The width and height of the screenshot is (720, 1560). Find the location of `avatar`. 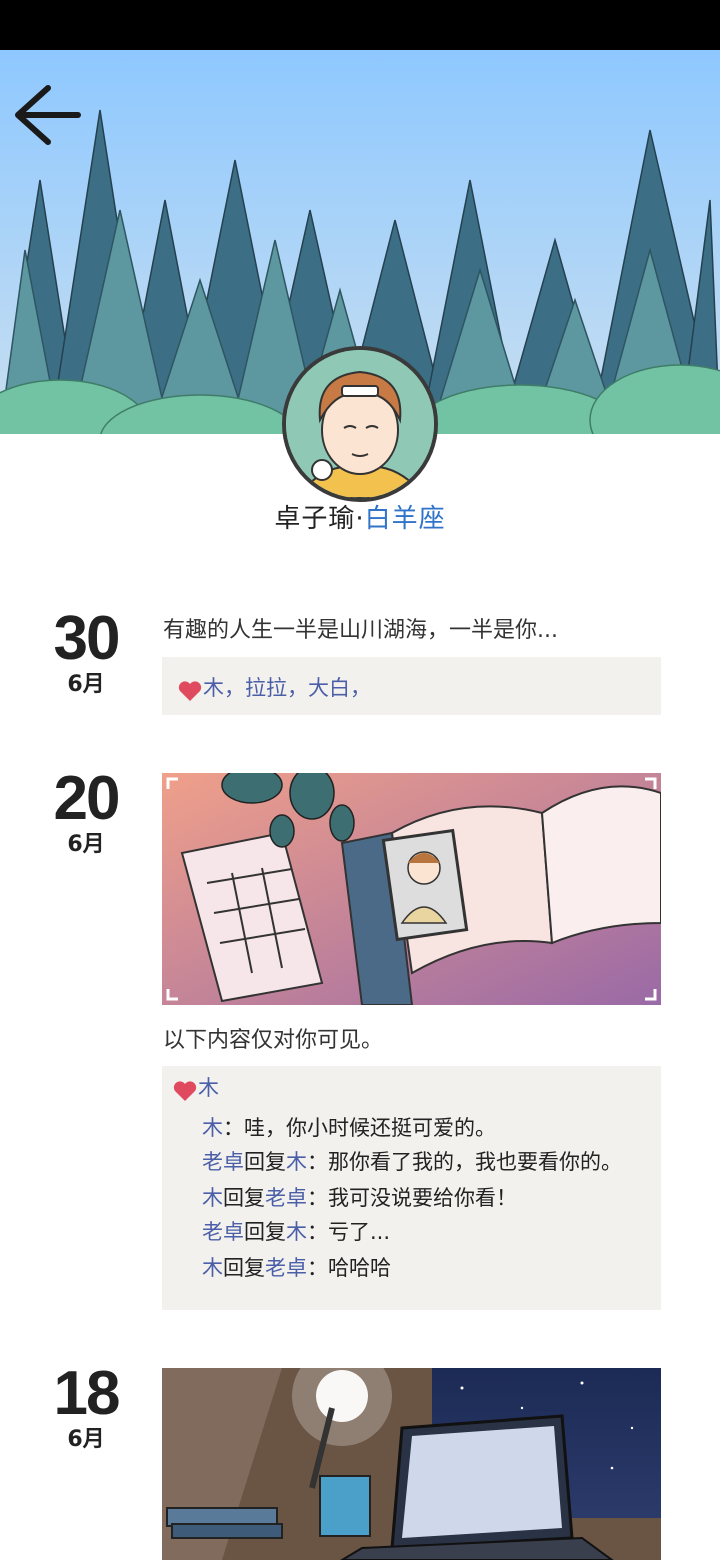

avatar is located at coordinates (360, 424).